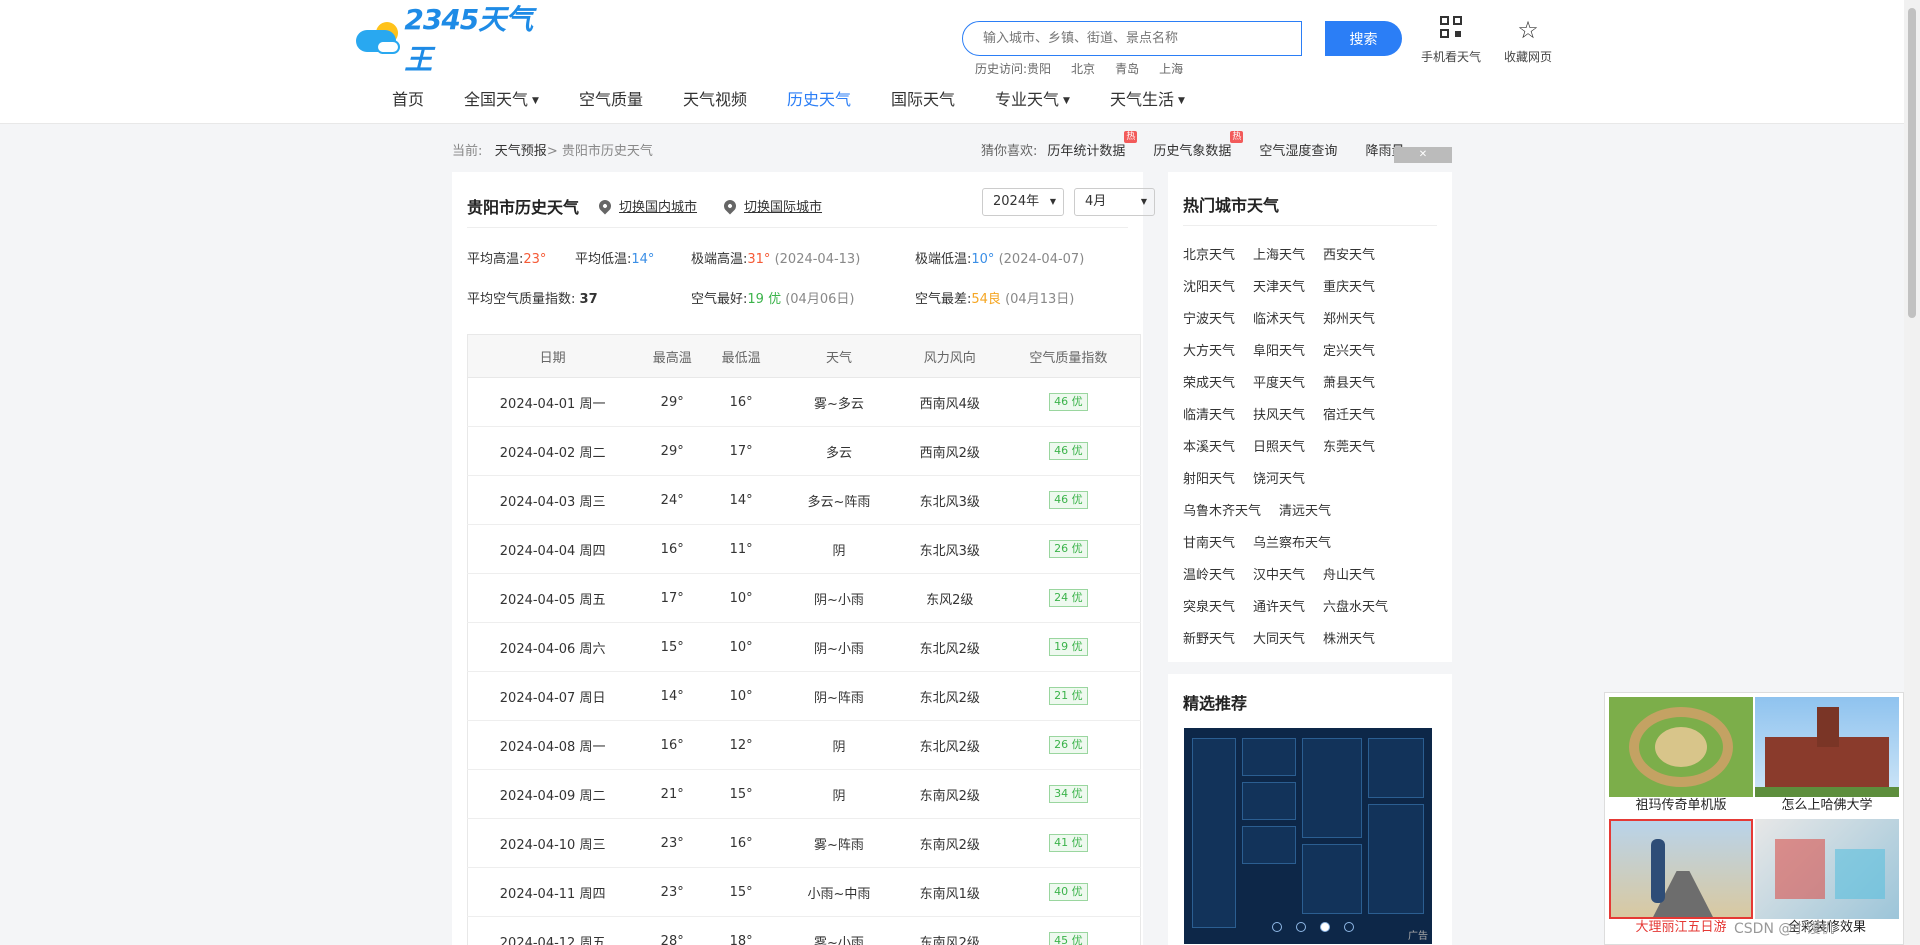 Image resolution: width=1920 pixels, height=945 pixels. I want to click on guess-link: 空气湿度查询, so click(1298, 149).